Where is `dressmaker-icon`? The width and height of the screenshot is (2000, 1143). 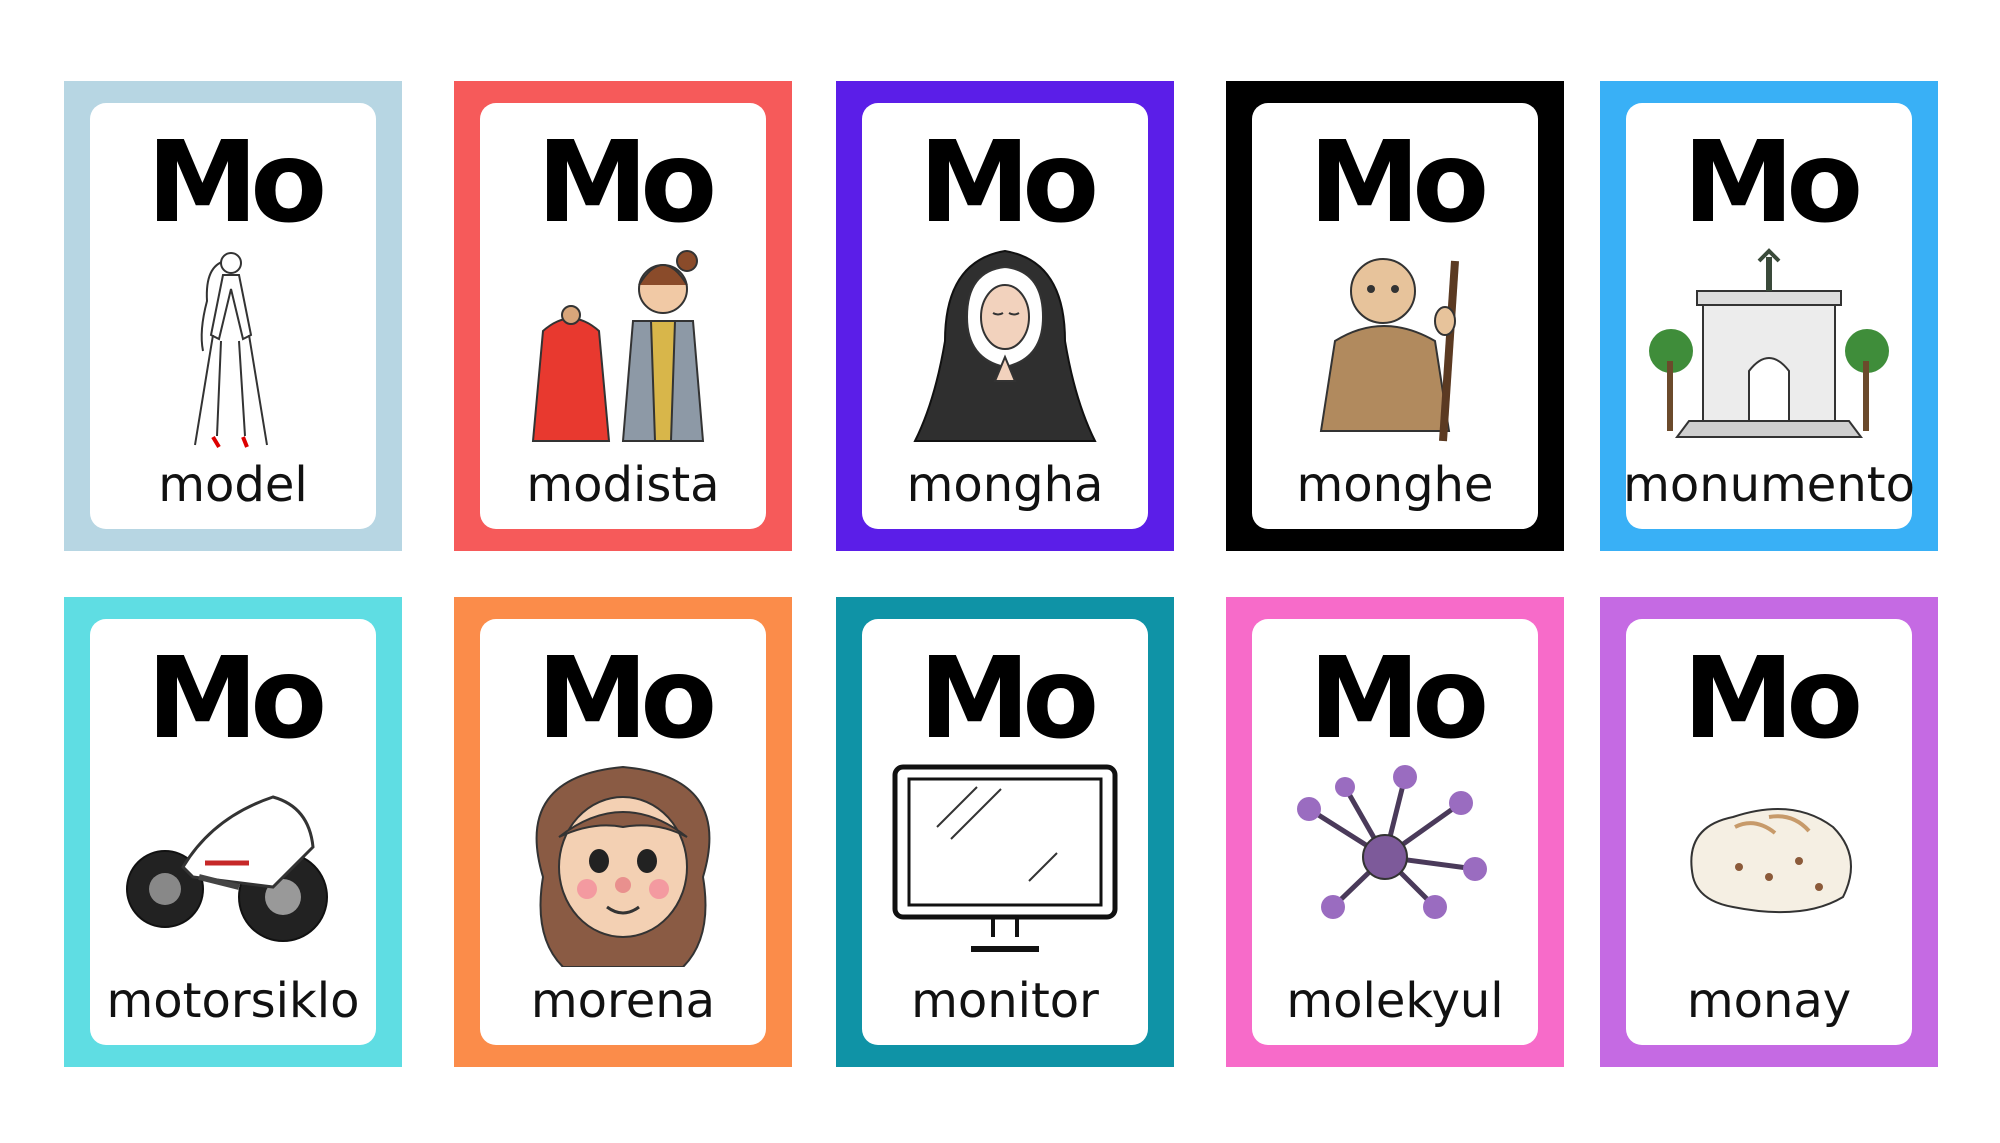
dressmaker-icon is located at coordinates (623, 346).